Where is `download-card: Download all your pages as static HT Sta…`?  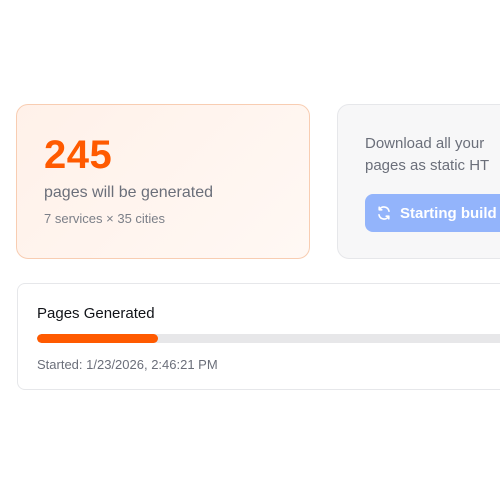
download-card: Download all your pages as static HT Sta… is located at coordinates (418, 181).